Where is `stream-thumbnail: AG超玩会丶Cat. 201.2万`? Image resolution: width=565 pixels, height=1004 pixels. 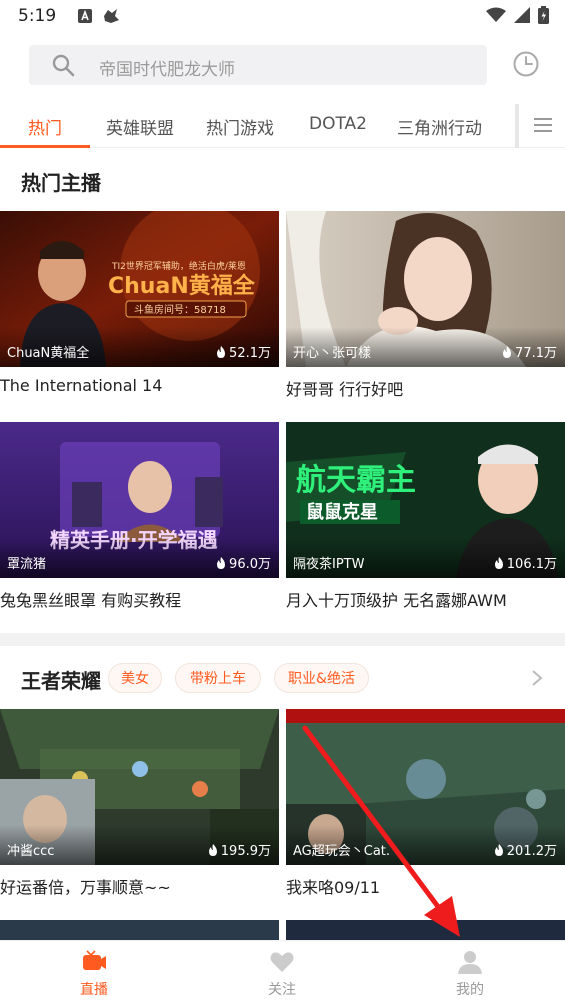
stream-thumbnail: AG超玩会丶Cat. 201.2万 is located at coordinates (425, 787).